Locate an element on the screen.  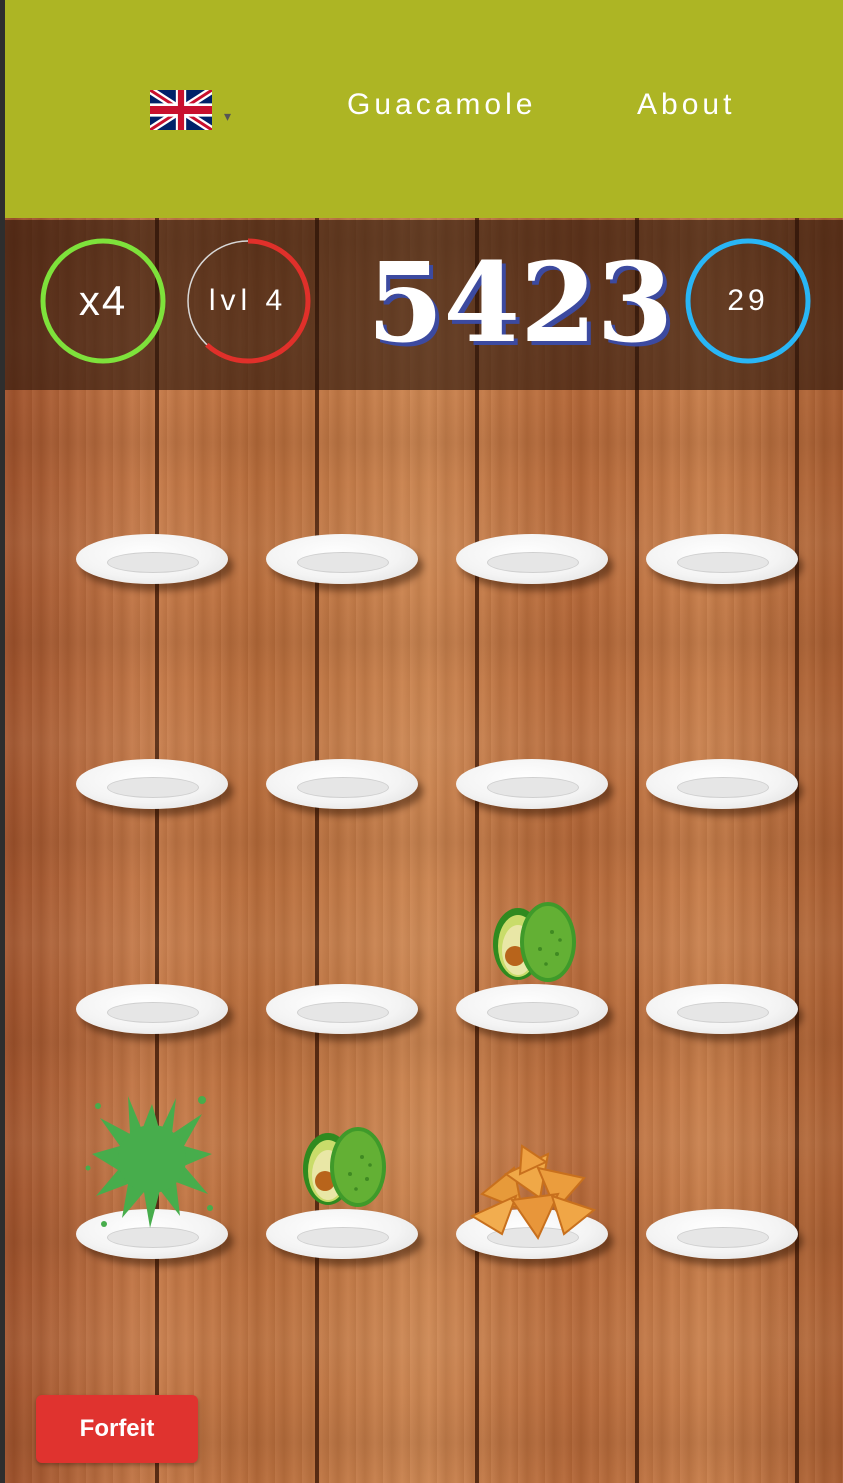
multiplier-value: x4 is located at coordinates (103, 300).